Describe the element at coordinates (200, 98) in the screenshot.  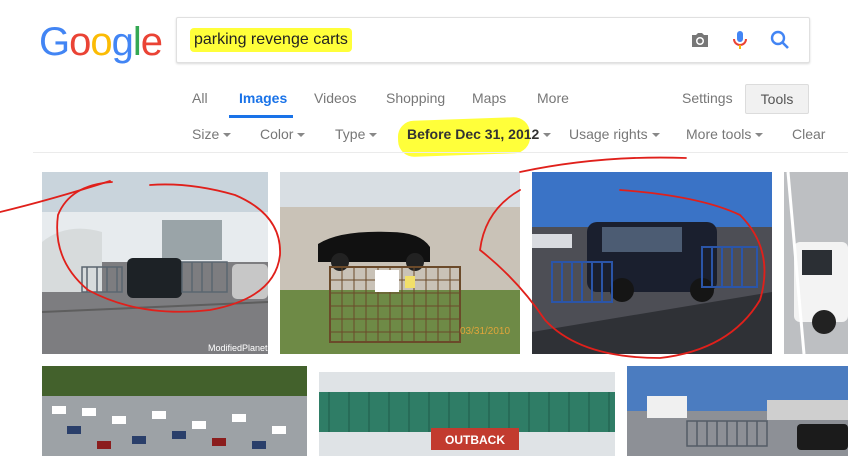
I see `tab-all: All` at that location.